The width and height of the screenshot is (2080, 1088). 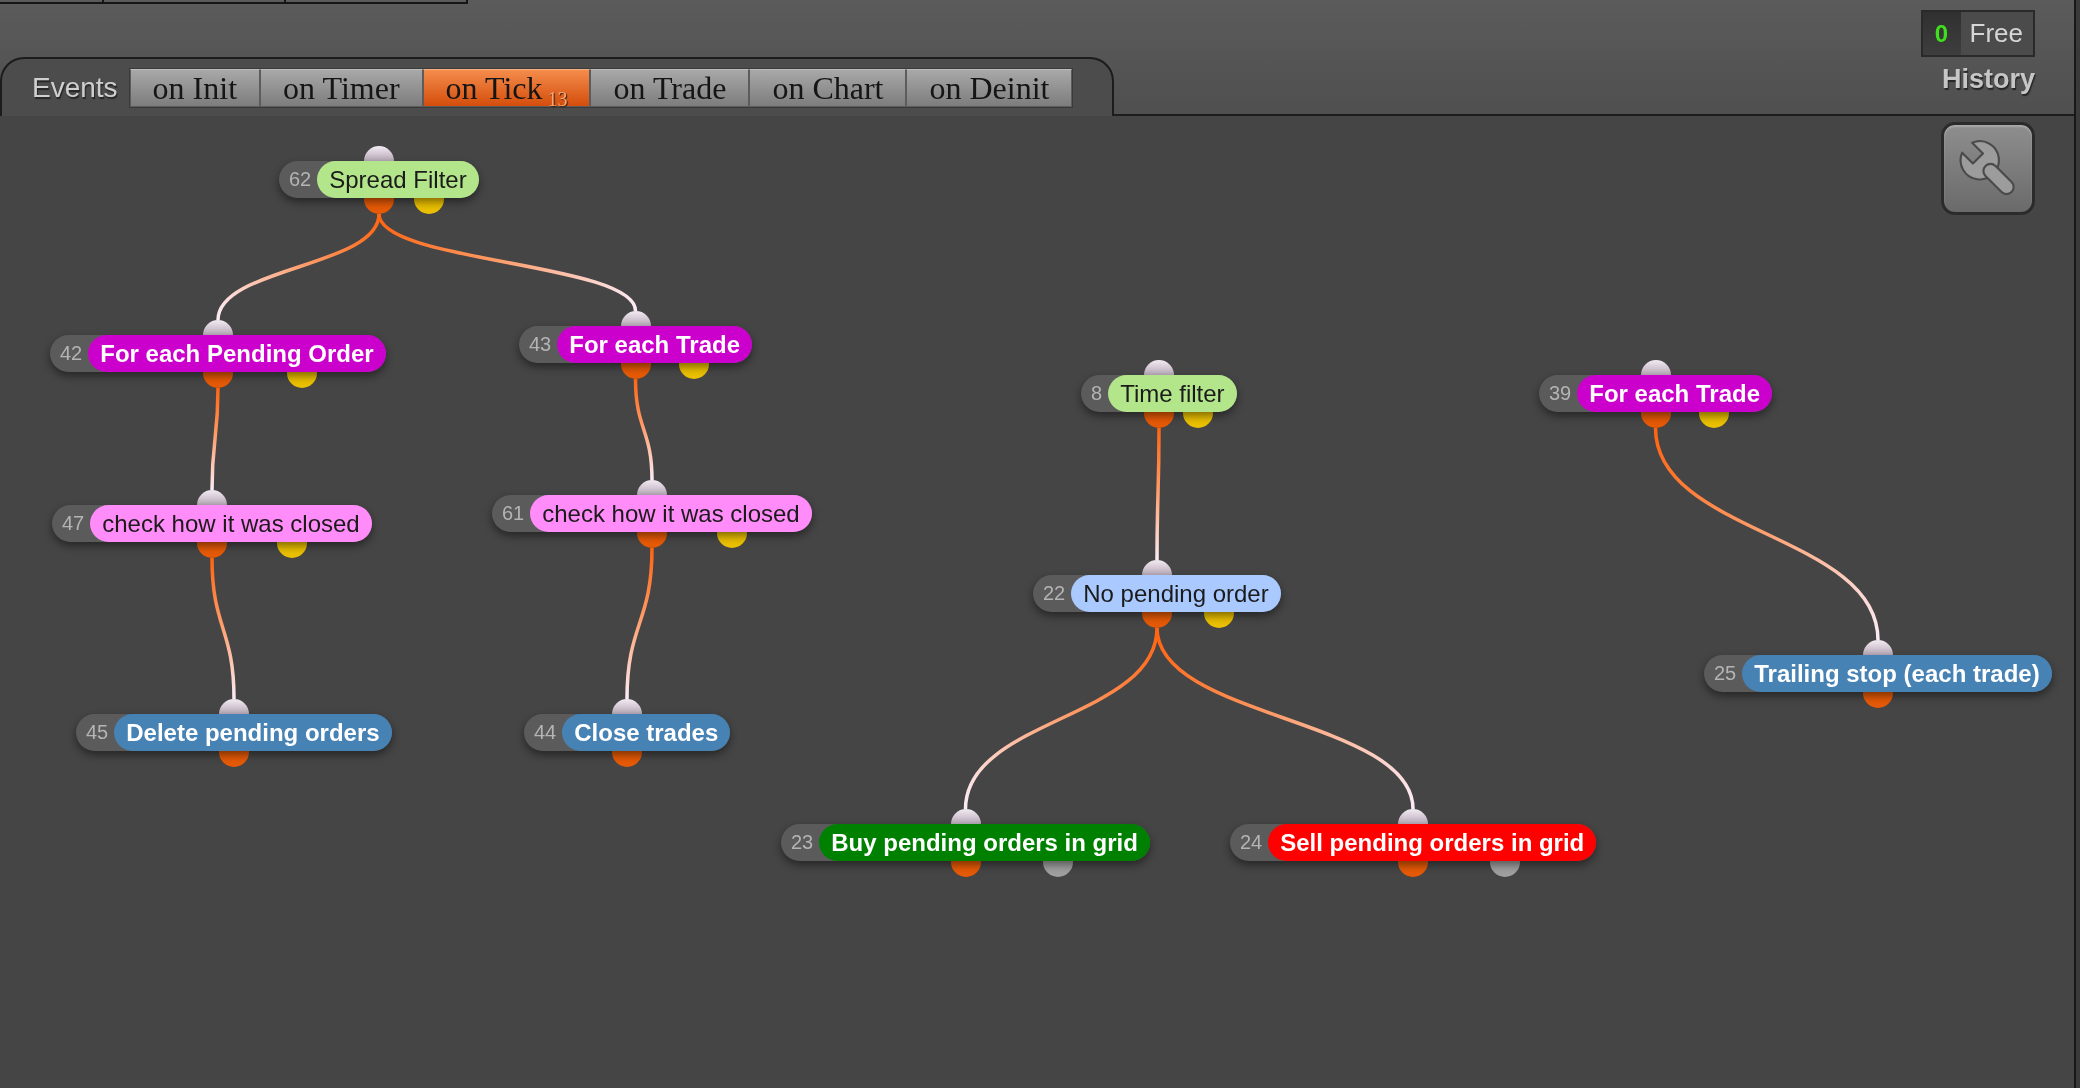 What do you see at coordinates (557, 98) in the screenshot?
I see `event-count: 13` at bounding box center [557, 98].